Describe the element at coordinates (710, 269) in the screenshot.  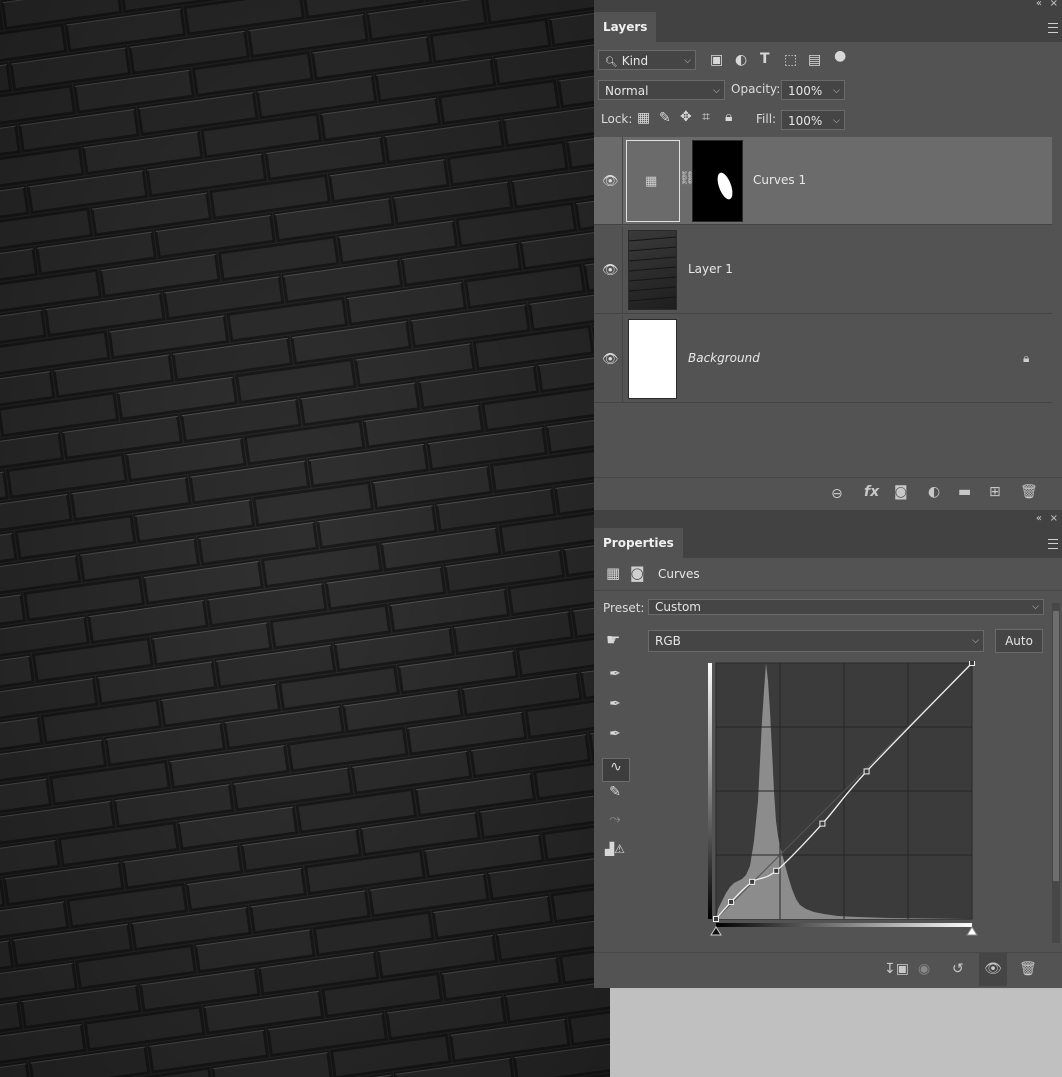
I see `layer-name: Layer 1` at that location.